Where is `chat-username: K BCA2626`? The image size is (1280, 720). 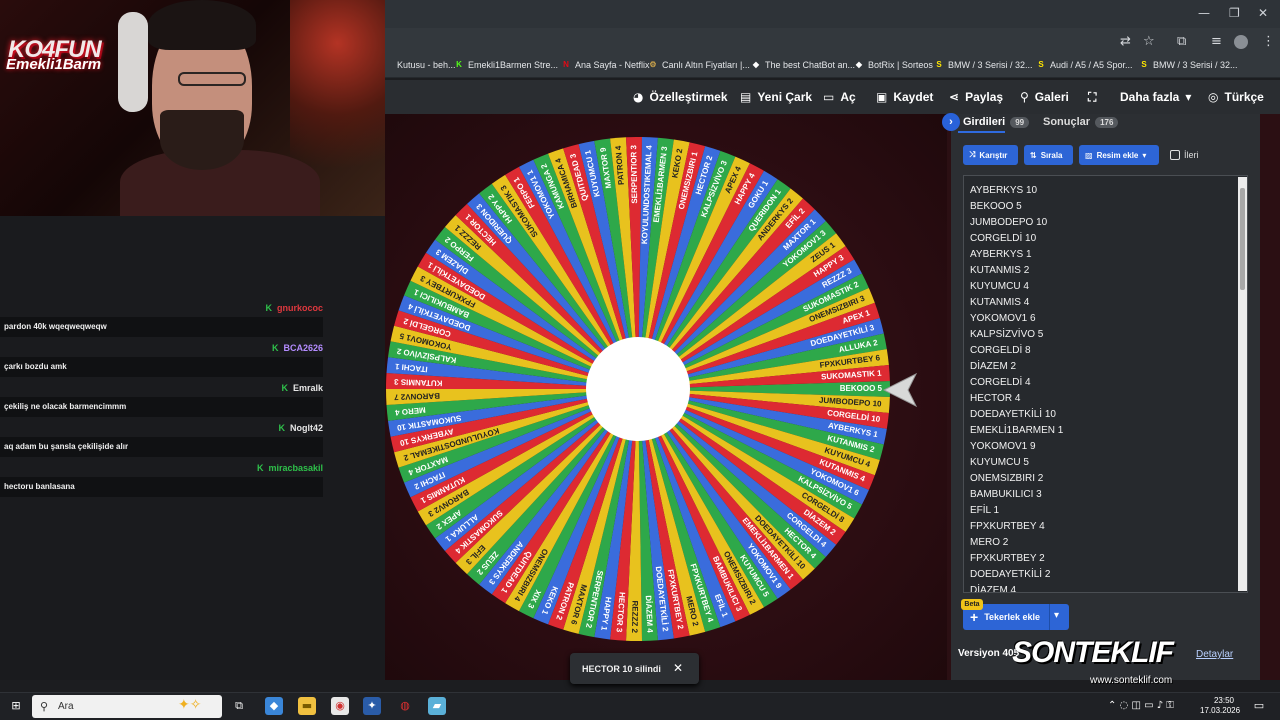
chat-username: K BCA2626 is located at coordinates (297, 348).